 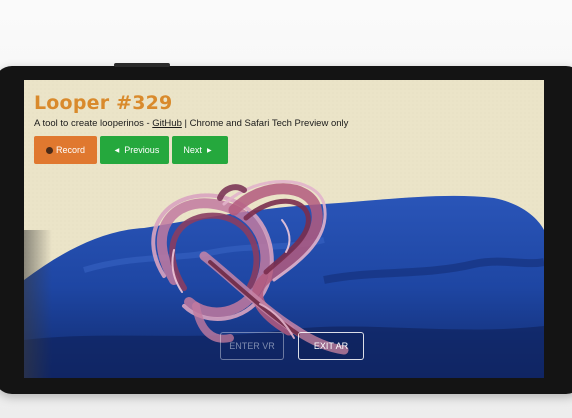 What do you see at coordinates (93, 123) in the screenshot?
I see `subtitle-prefix: A tool to create looperinos -` at bounding box center [93, 123].